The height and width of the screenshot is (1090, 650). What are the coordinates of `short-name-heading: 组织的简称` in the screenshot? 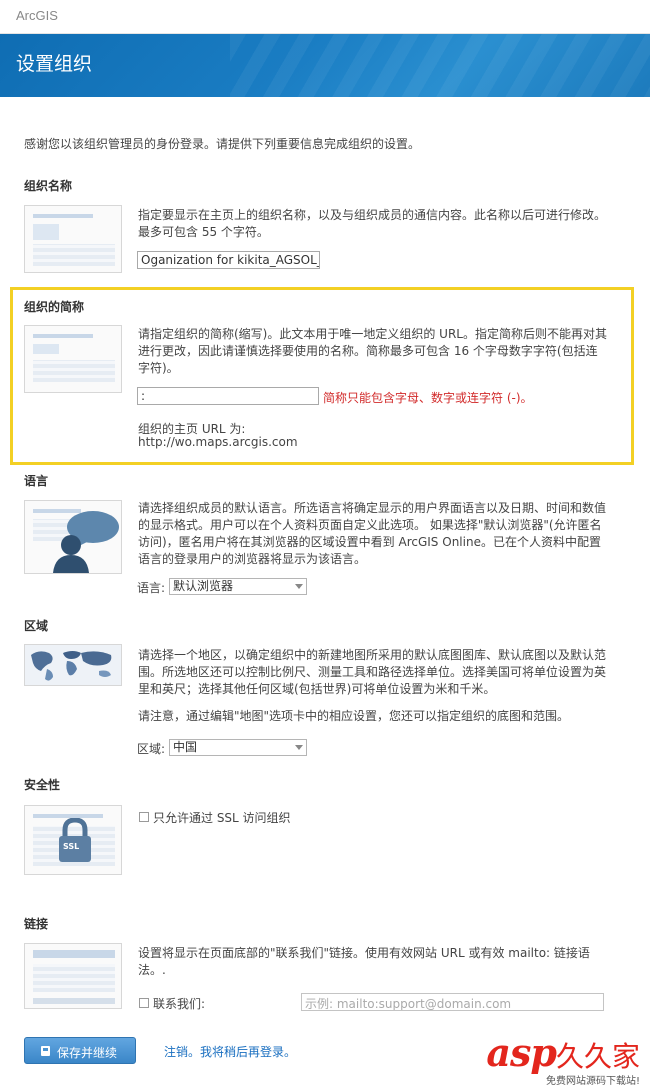 It's located at (54, 307).